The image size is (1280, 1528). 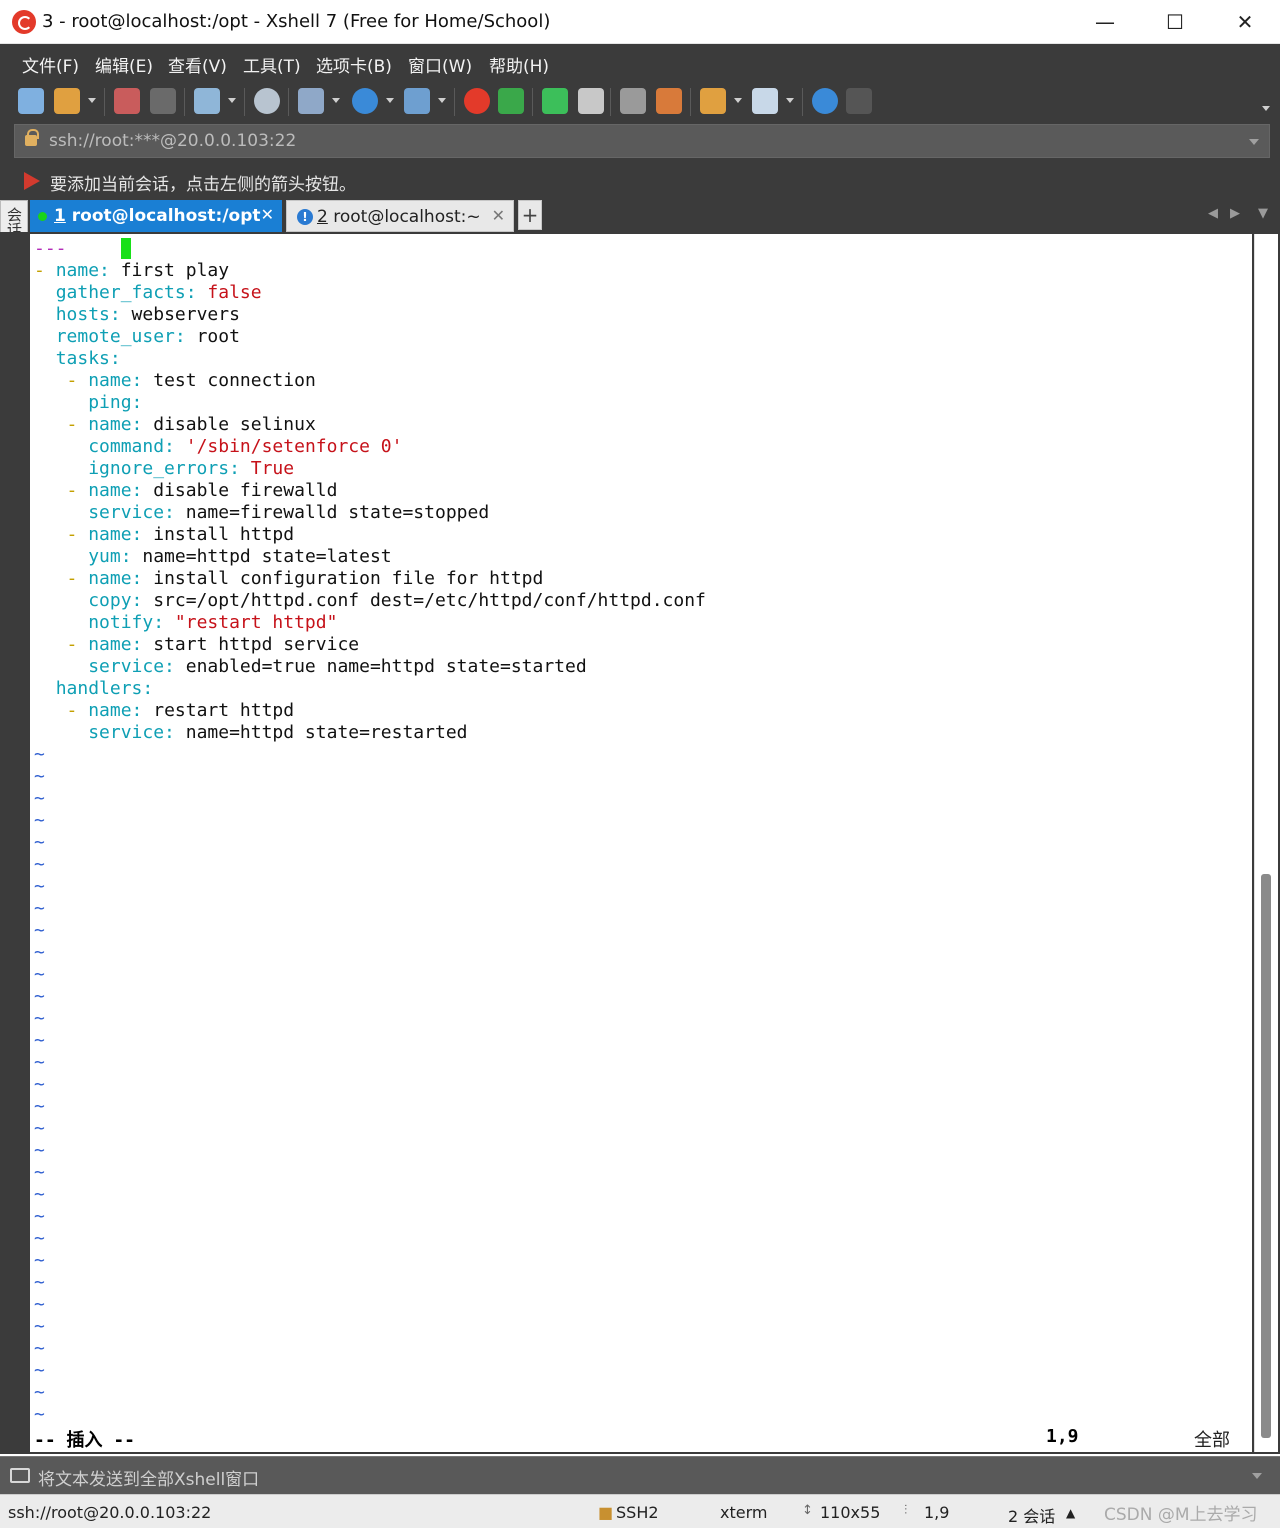 I want to click on lock-icon: ■, so click(x=606, y=1512).